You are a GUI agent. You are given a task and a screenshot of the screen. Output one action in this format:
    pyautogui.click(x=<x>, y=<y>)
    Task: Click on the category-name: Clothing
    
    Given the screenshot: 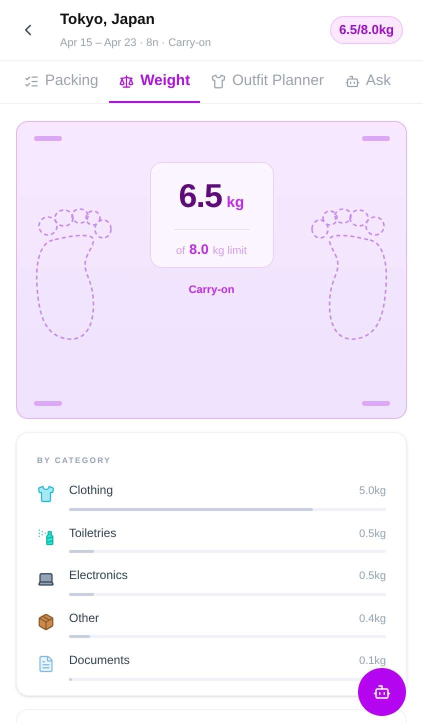 What is the action you would take?
    pyautogui.click(x=91, y=490)
    